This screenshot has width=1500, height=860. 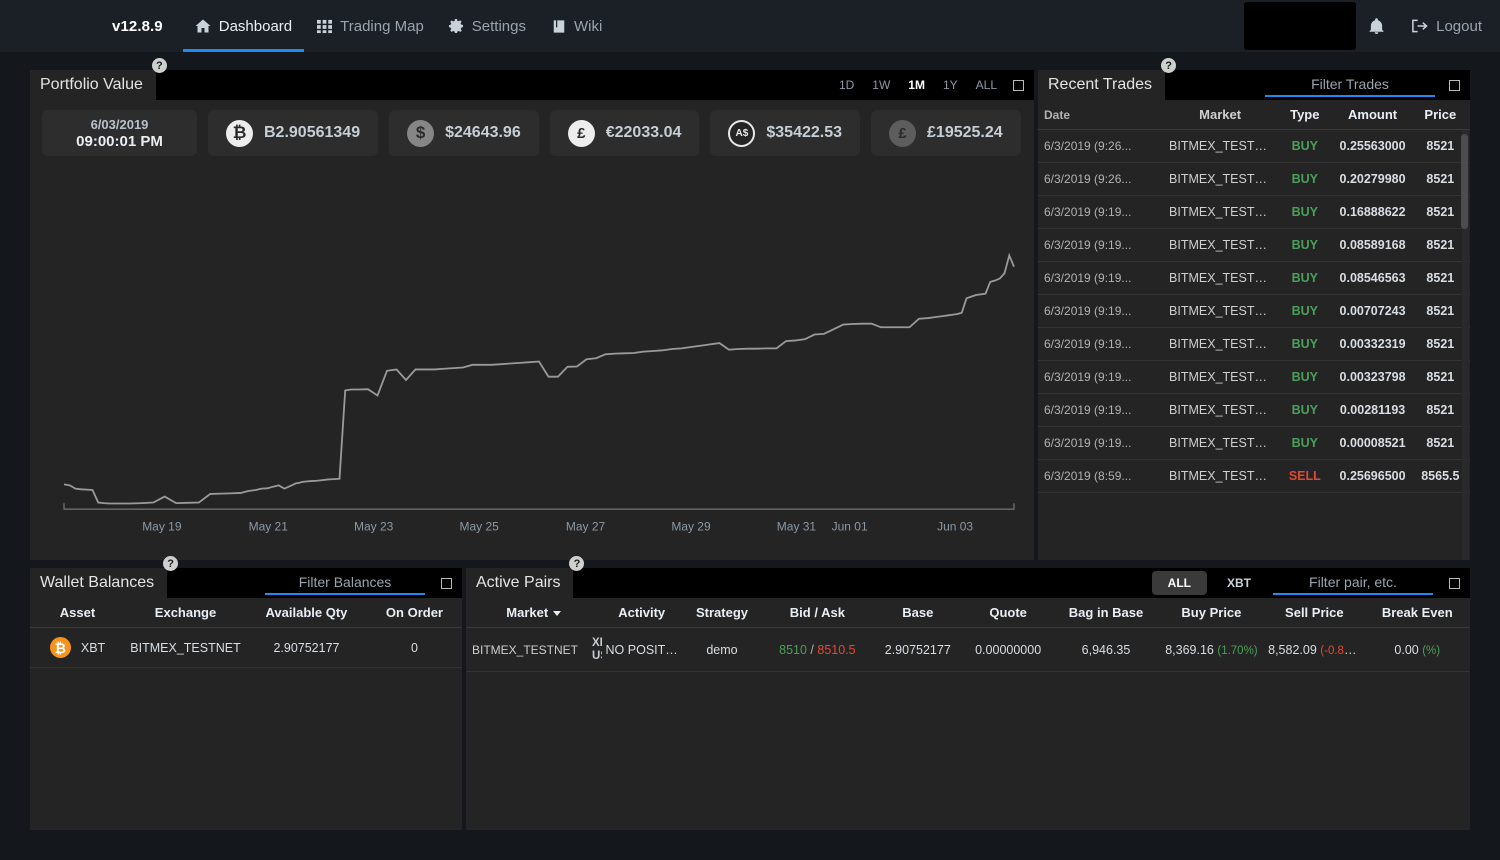 I want to click on trade-amount: 0.08546563, so click(x=1372, y=278).